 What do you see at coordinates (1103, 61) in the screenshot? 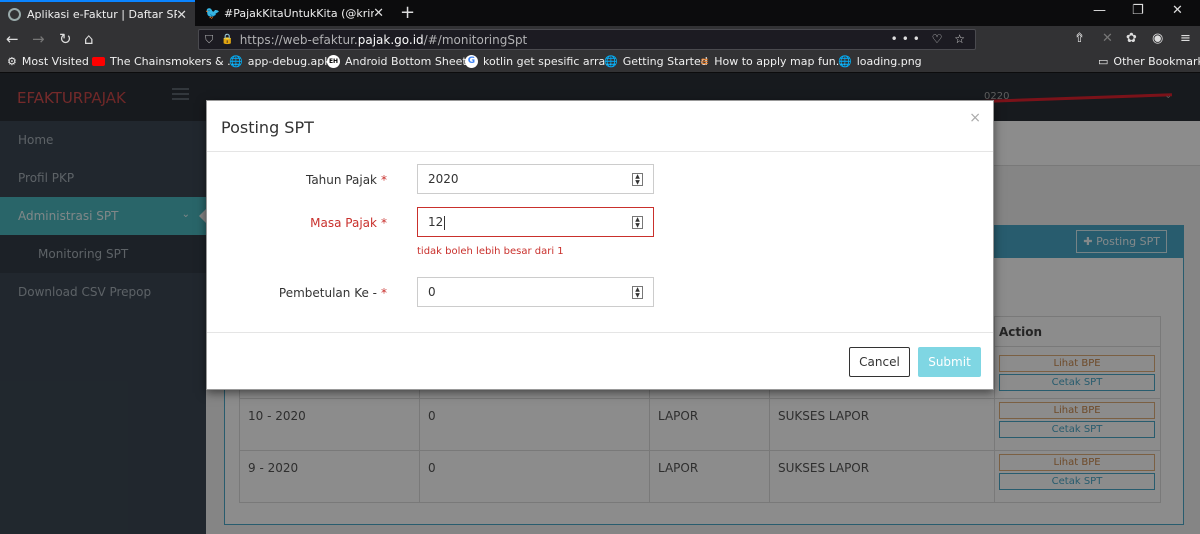
I see `folder-icon: ▭` at bounding box center [1103, 61].